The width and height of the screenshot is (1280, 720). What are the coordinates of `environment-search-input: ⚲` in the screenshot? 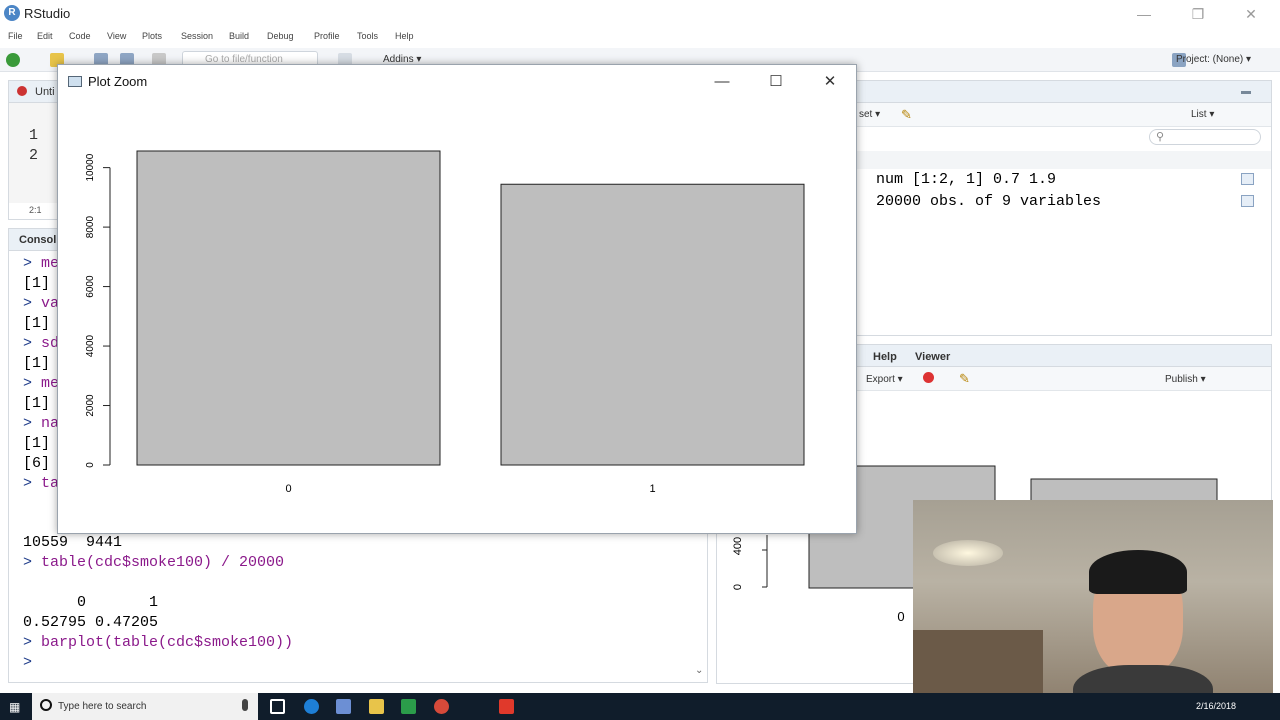 It's located at (1205, 137).